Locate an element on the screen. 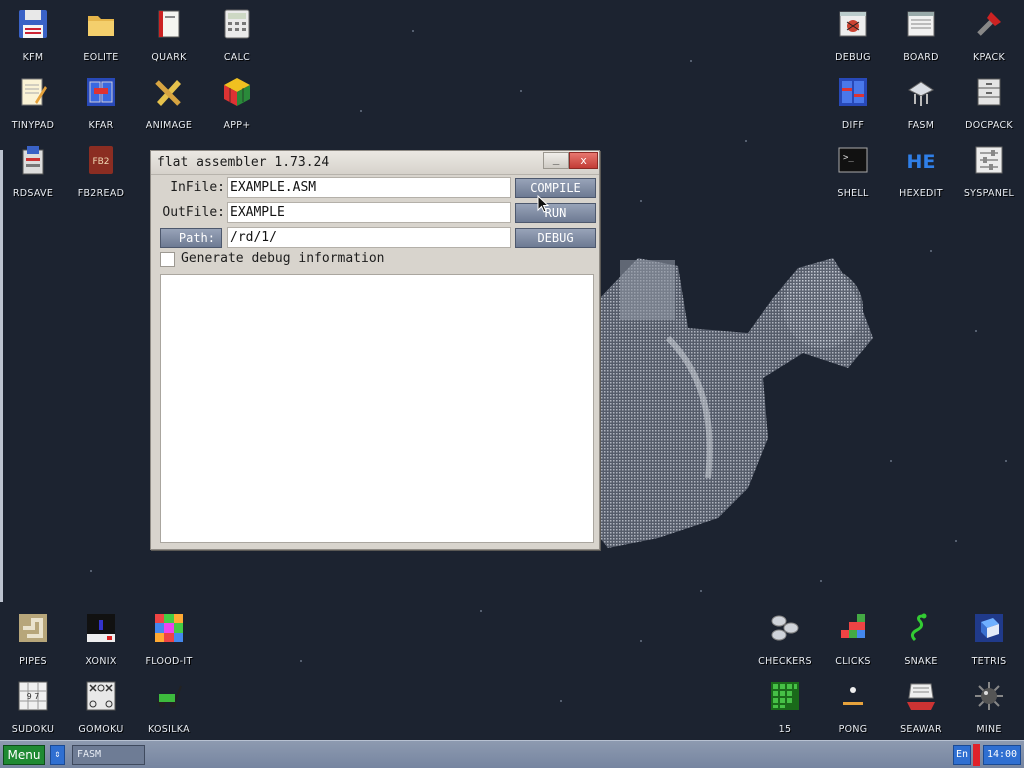 Image resolution: width=1024 pixels, height=768 pixels. checkers-pieces-icon is located at coordinates (785, 628).